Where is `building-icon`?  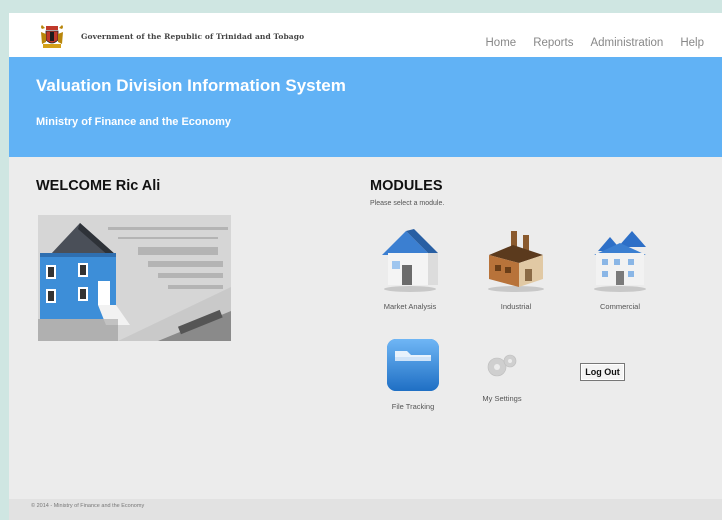
building-icon is located at coordinates (620, 261).